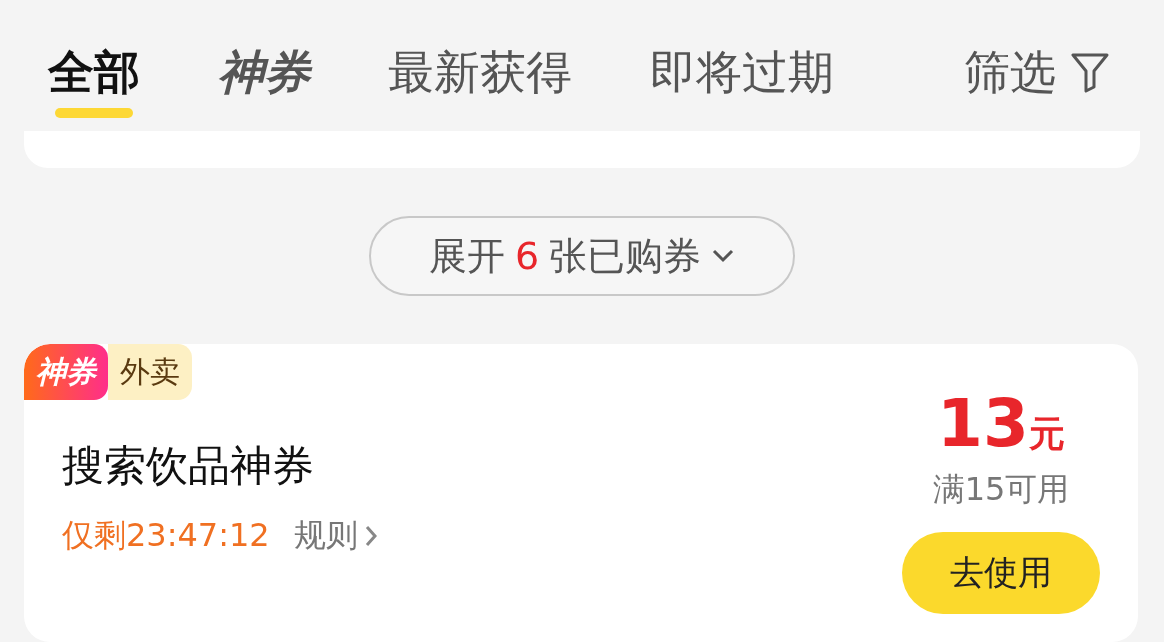 The image size is (1164, 642). I want to click on tab: 最新获得, so click(480, 80).